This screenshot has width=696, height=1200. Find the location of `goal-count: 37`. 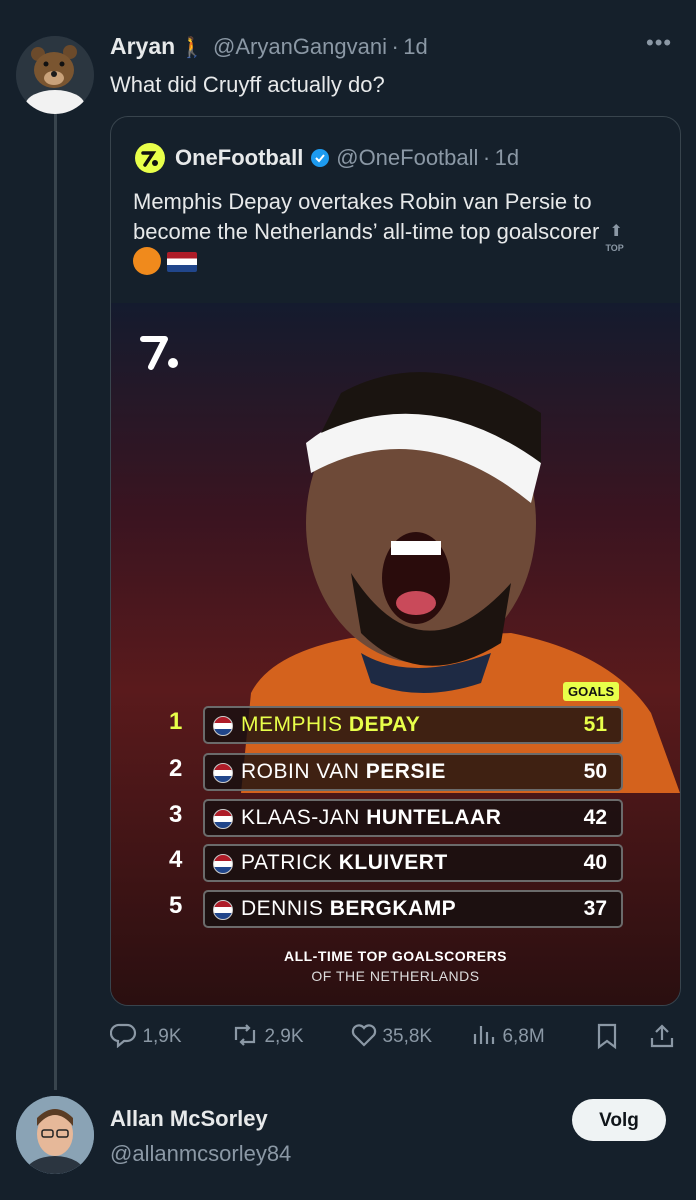

goal-count: 37 is located at coordinates (595, 908).